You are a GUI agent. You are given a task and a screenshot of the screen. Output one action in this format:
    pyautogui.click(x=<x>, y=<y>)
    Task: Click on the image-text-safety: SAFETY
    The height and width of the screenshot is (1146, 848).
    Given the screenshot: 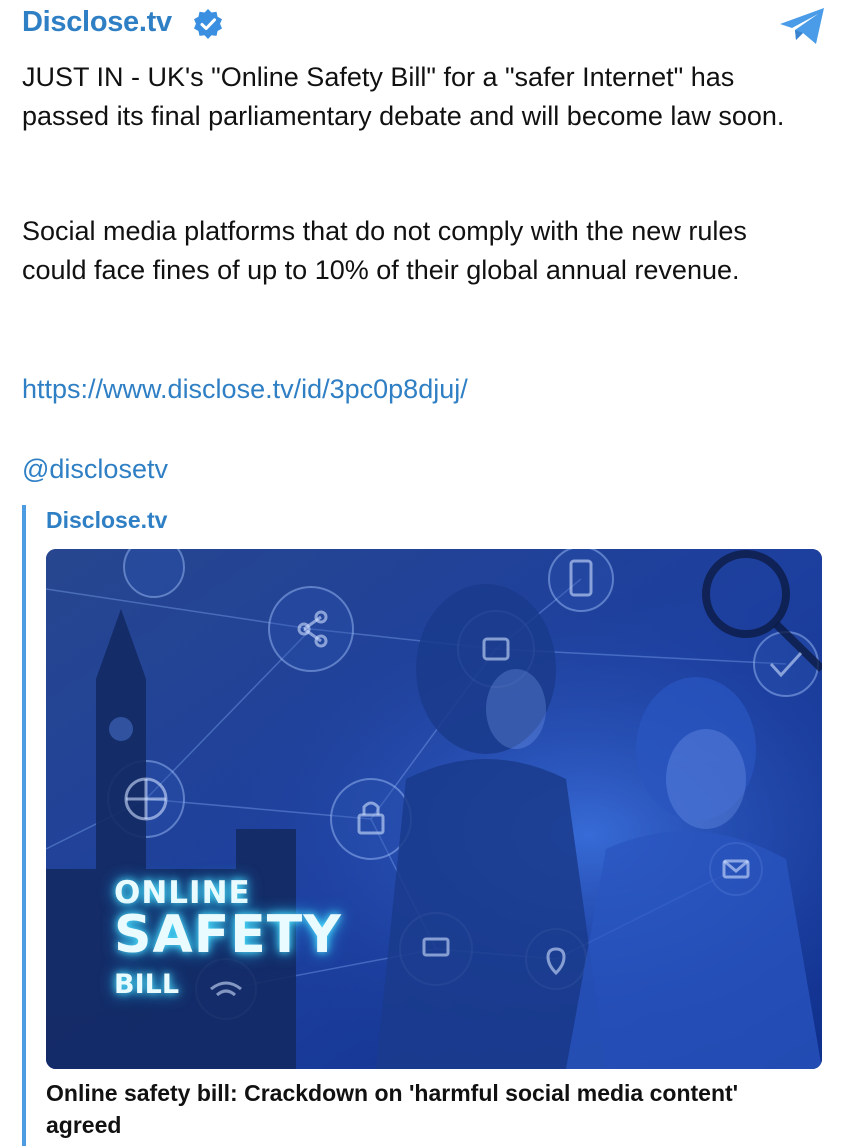 What is the action you would take?
    pyautogui.click(x=228, y=935)
    